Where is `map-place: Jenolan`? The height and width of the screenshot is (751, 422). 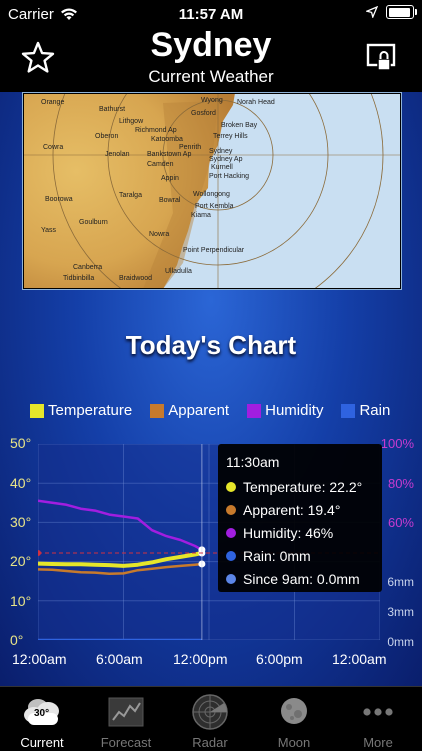
map-place: Jenolan is located at coordinates (117, 154).